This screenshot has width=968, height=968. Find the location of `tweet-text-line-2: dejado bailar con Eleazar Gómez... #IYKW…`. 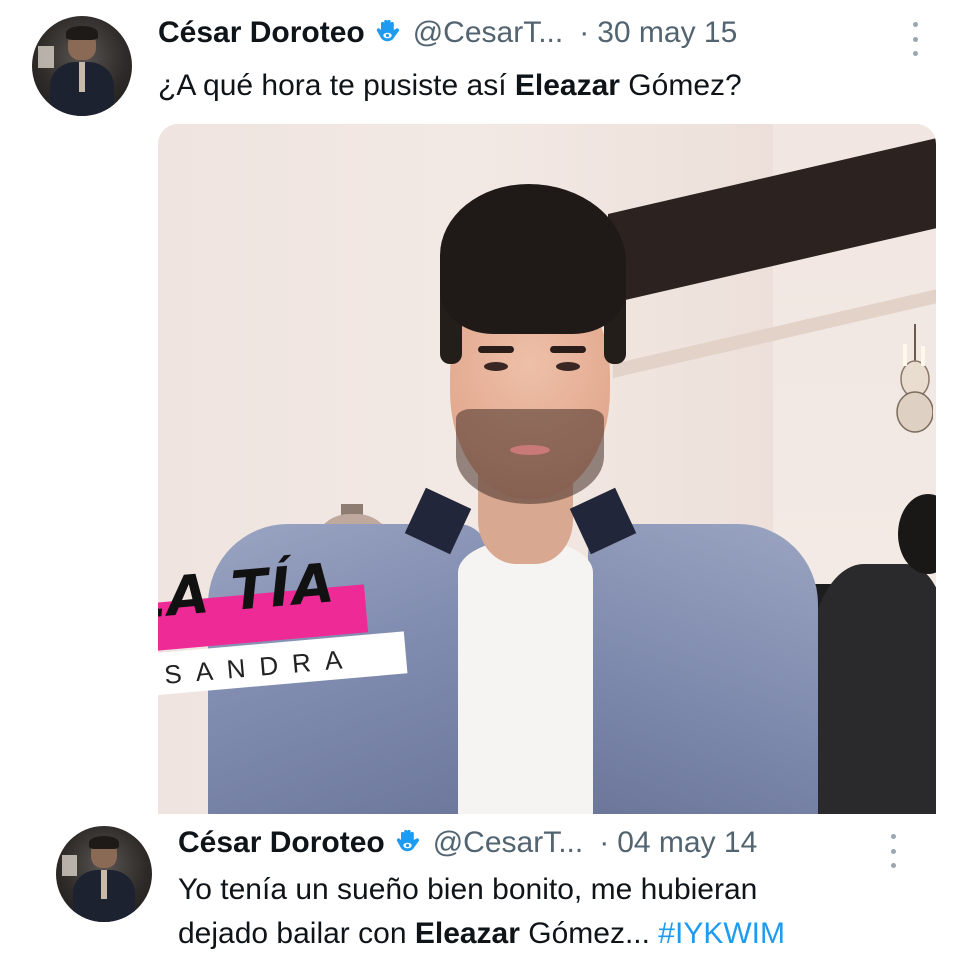

tweet-text-line-2: dejado bailar con Eleazar Gómez... #IYKW… is located at coordinates (481, 933).